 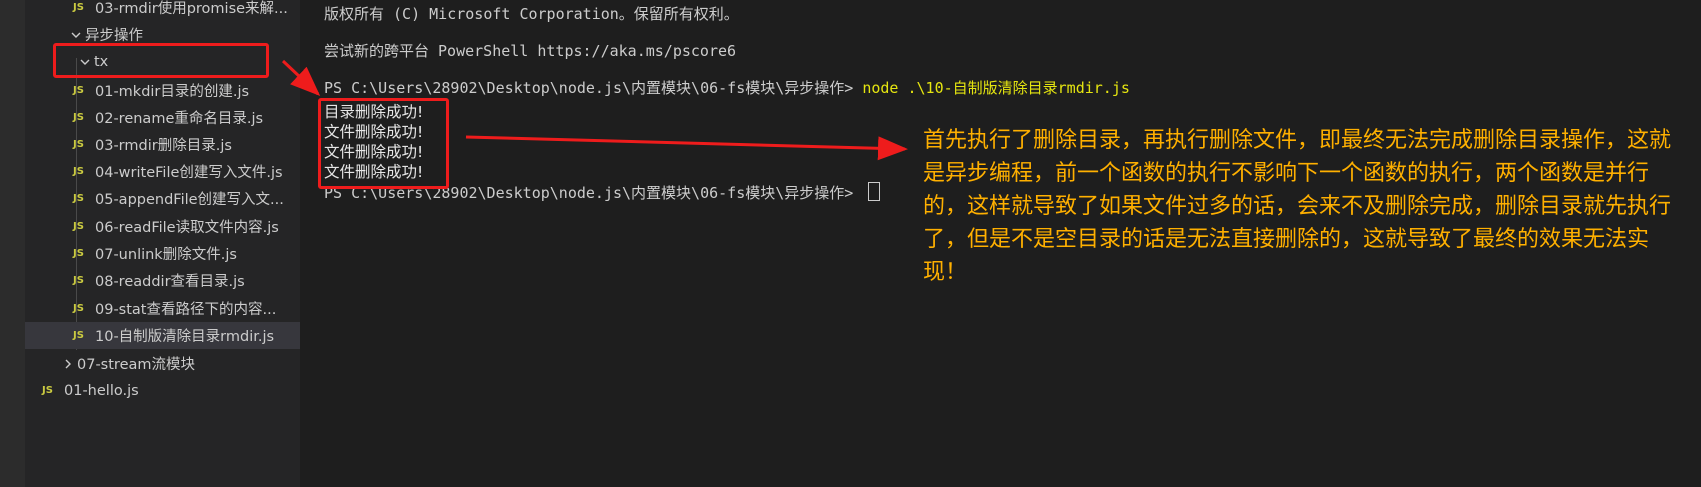 I want to click on arrow-to-note, so click(x=686, y=148).